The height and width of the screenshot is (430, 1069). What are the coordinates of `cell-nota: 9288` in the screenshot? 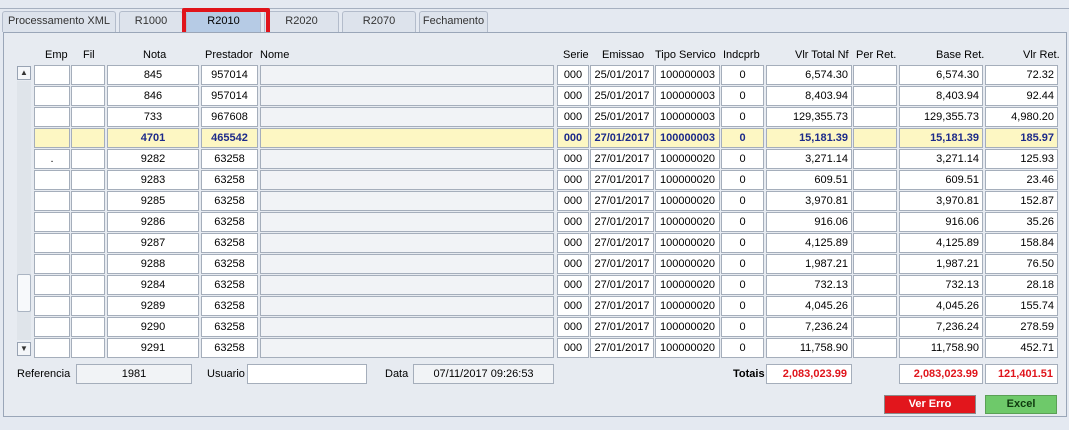 It's located at (153, 264).